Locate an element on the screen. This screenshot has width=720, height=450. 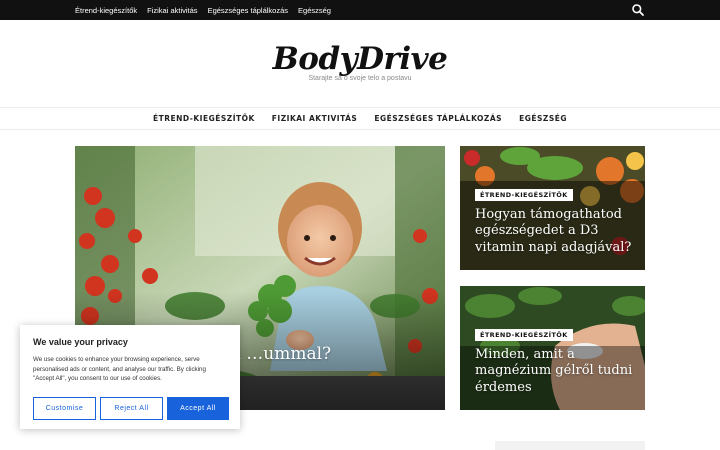
top-nav-link-supplements: Étrend-kiegészítők is located at coordinates (106, 10).